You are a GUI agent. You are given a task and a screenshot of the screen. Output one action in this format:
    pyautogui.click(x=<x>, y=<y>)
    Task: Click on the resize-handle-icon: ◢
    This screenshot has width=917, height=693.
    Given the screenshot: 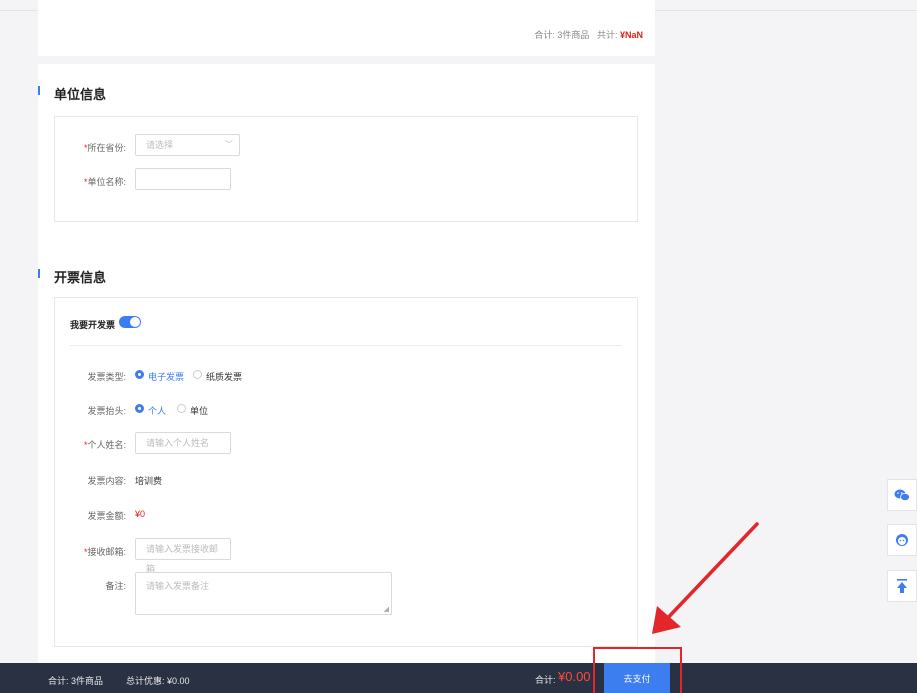 What is the action you would take?
    pyautogui.click(x=386, y=609)
    